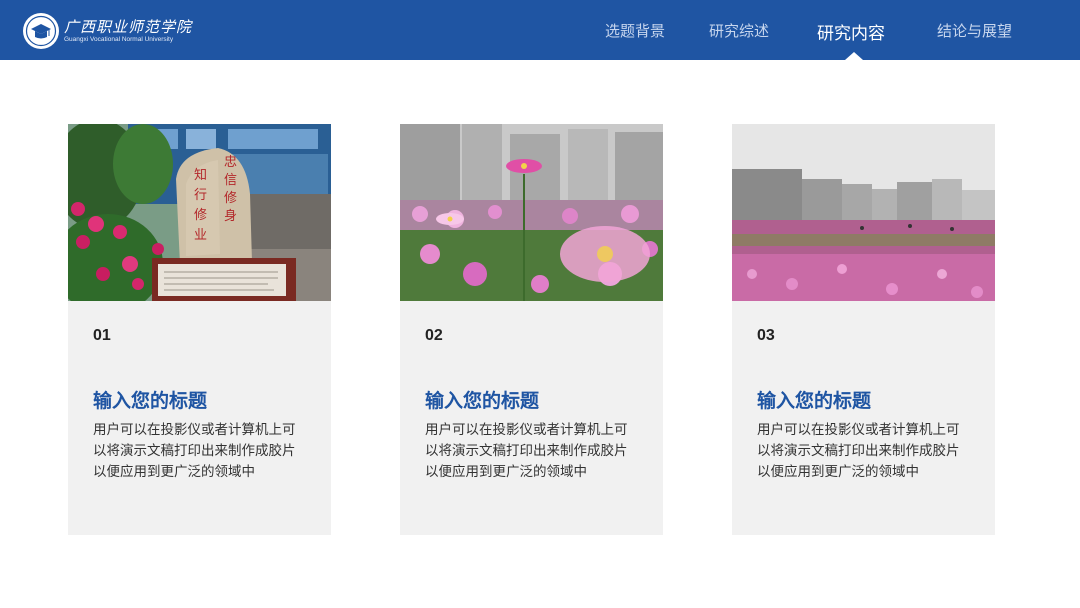 The height and width of the screenshot is (608, 1080). I want to click on campus-stone-photo: 忠 信 修 身 知 行 修 业, so click(199, 212).